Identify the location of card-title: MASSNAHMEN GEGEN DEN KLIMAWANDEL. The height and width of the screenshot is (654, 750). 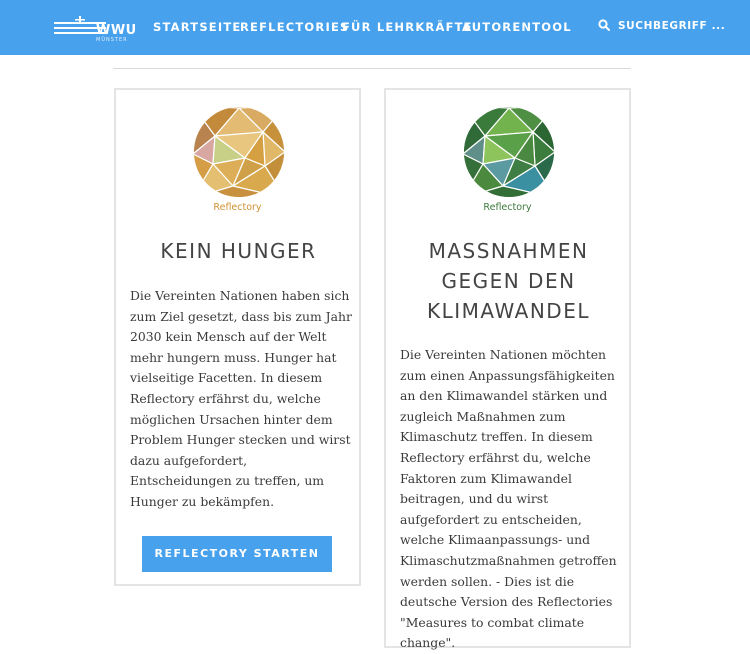
(508, 281).